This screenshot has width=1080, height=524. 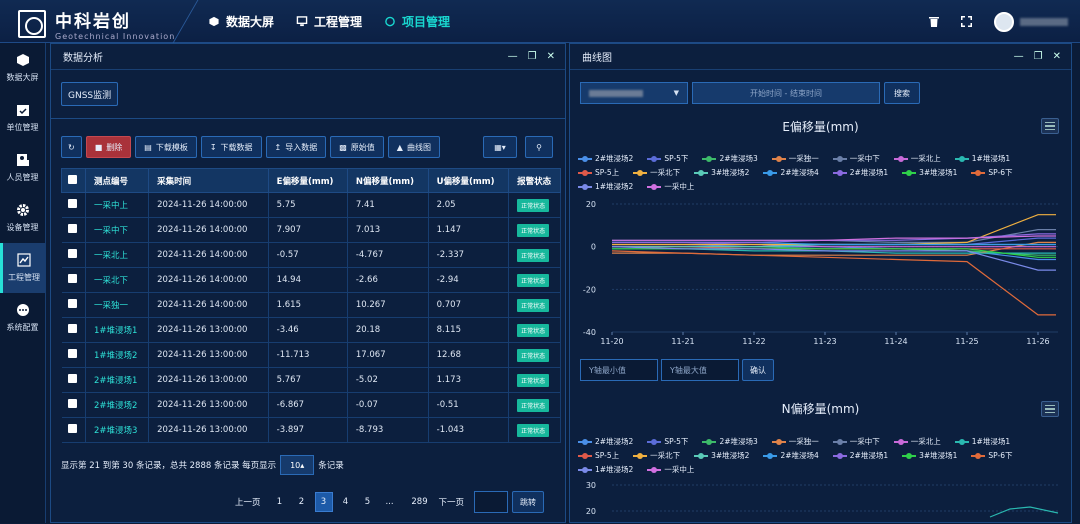 I want to click on page-size-select: 10 ▴, so click(x=297, y=465).